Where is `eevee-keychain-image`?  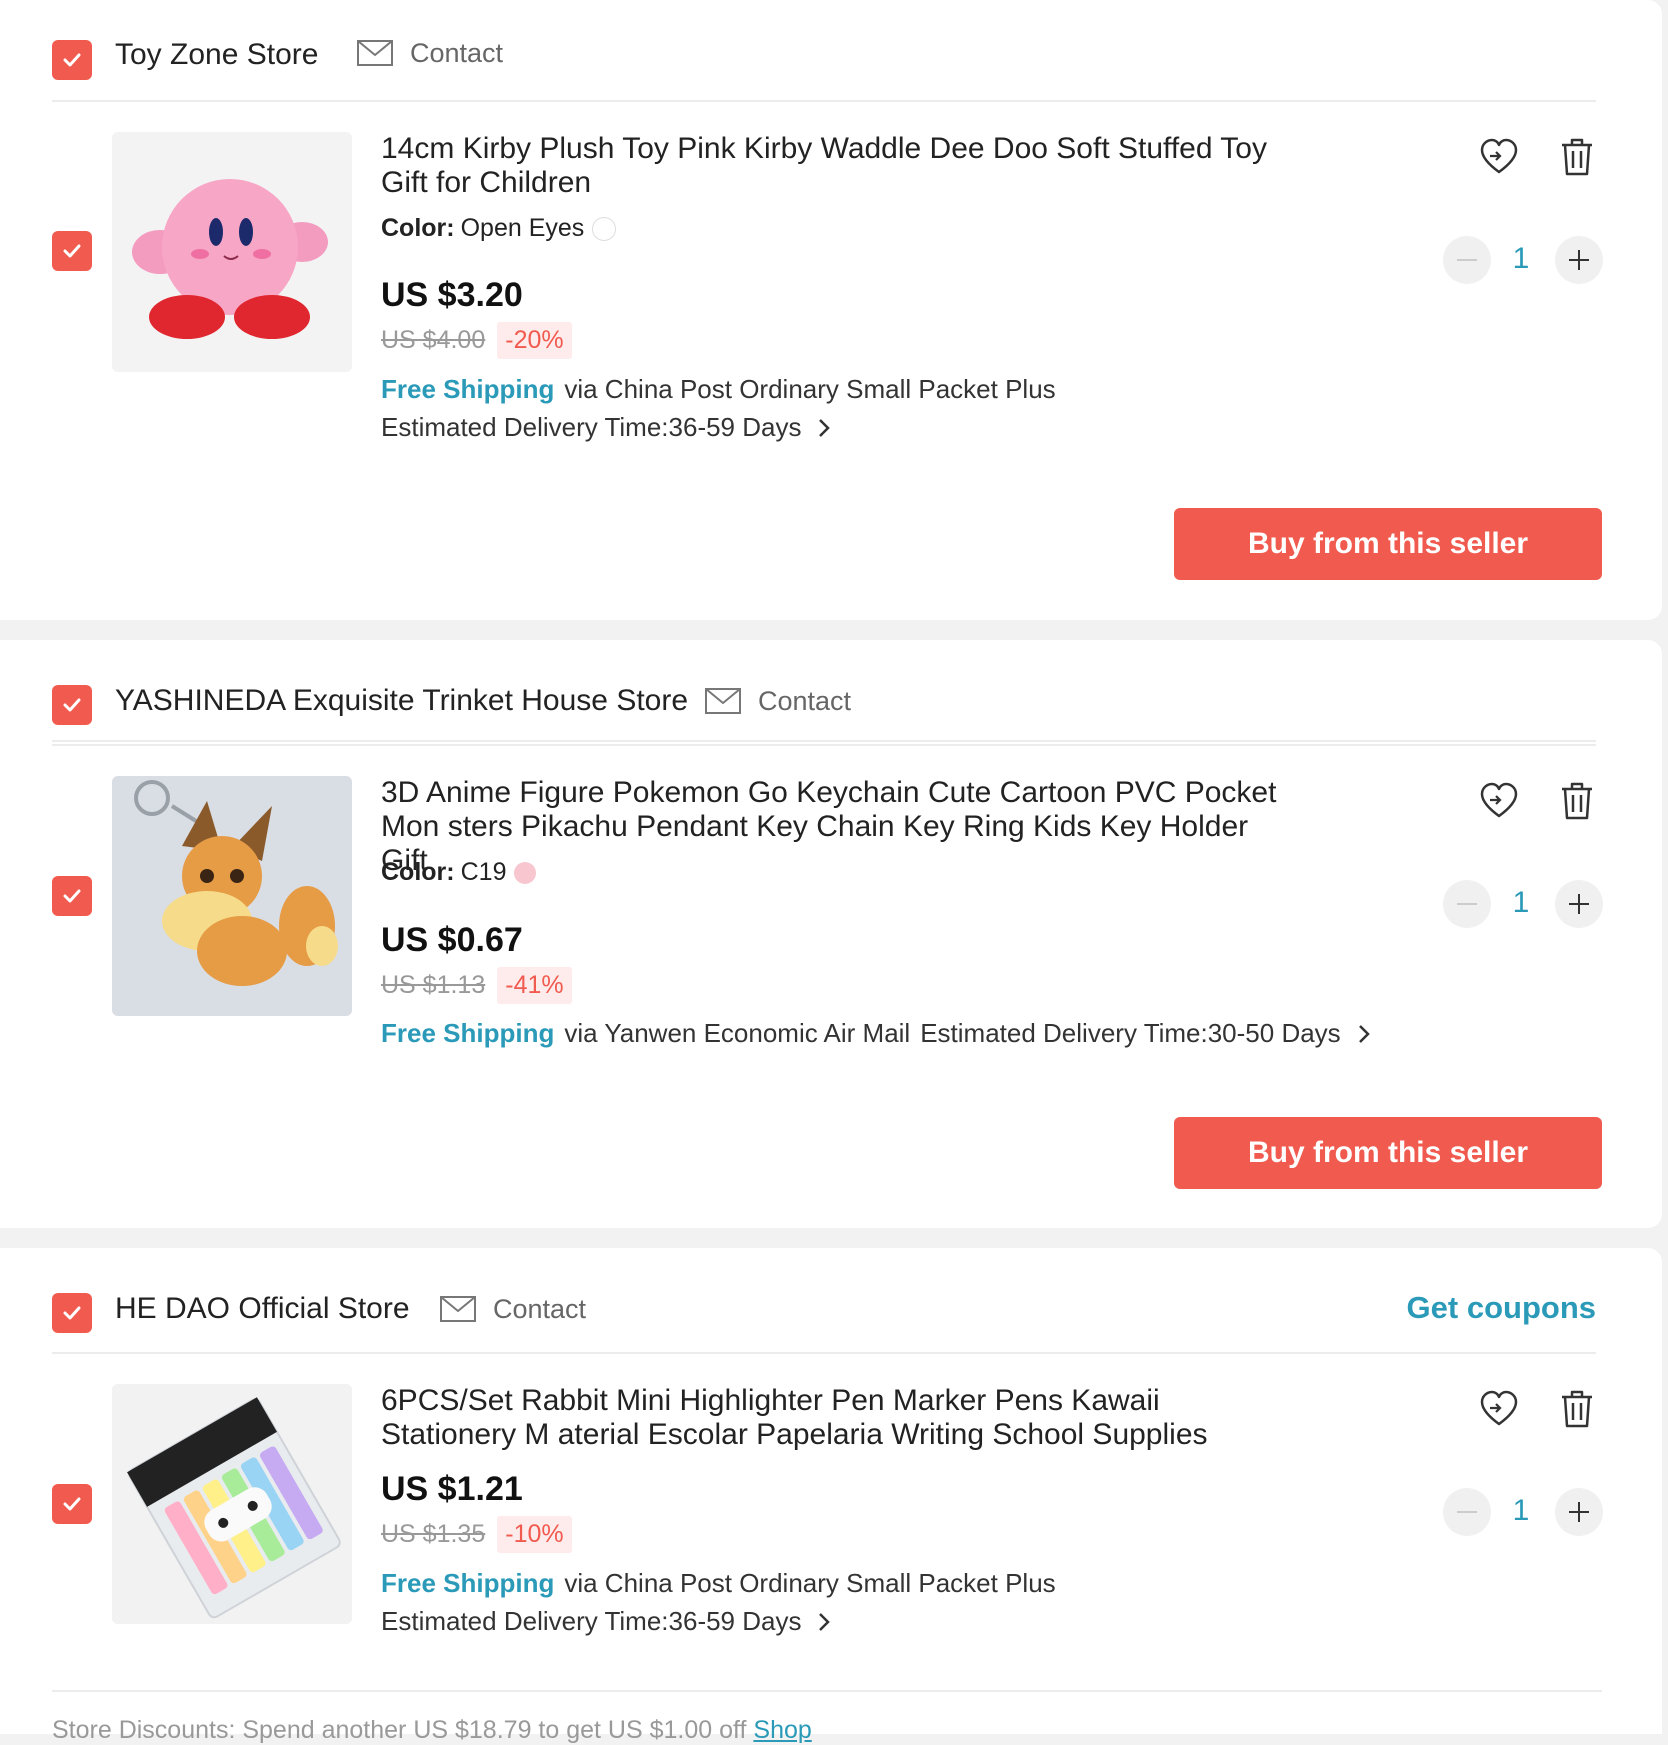 eevee-keychain-image is located at coordinates (232, 896).